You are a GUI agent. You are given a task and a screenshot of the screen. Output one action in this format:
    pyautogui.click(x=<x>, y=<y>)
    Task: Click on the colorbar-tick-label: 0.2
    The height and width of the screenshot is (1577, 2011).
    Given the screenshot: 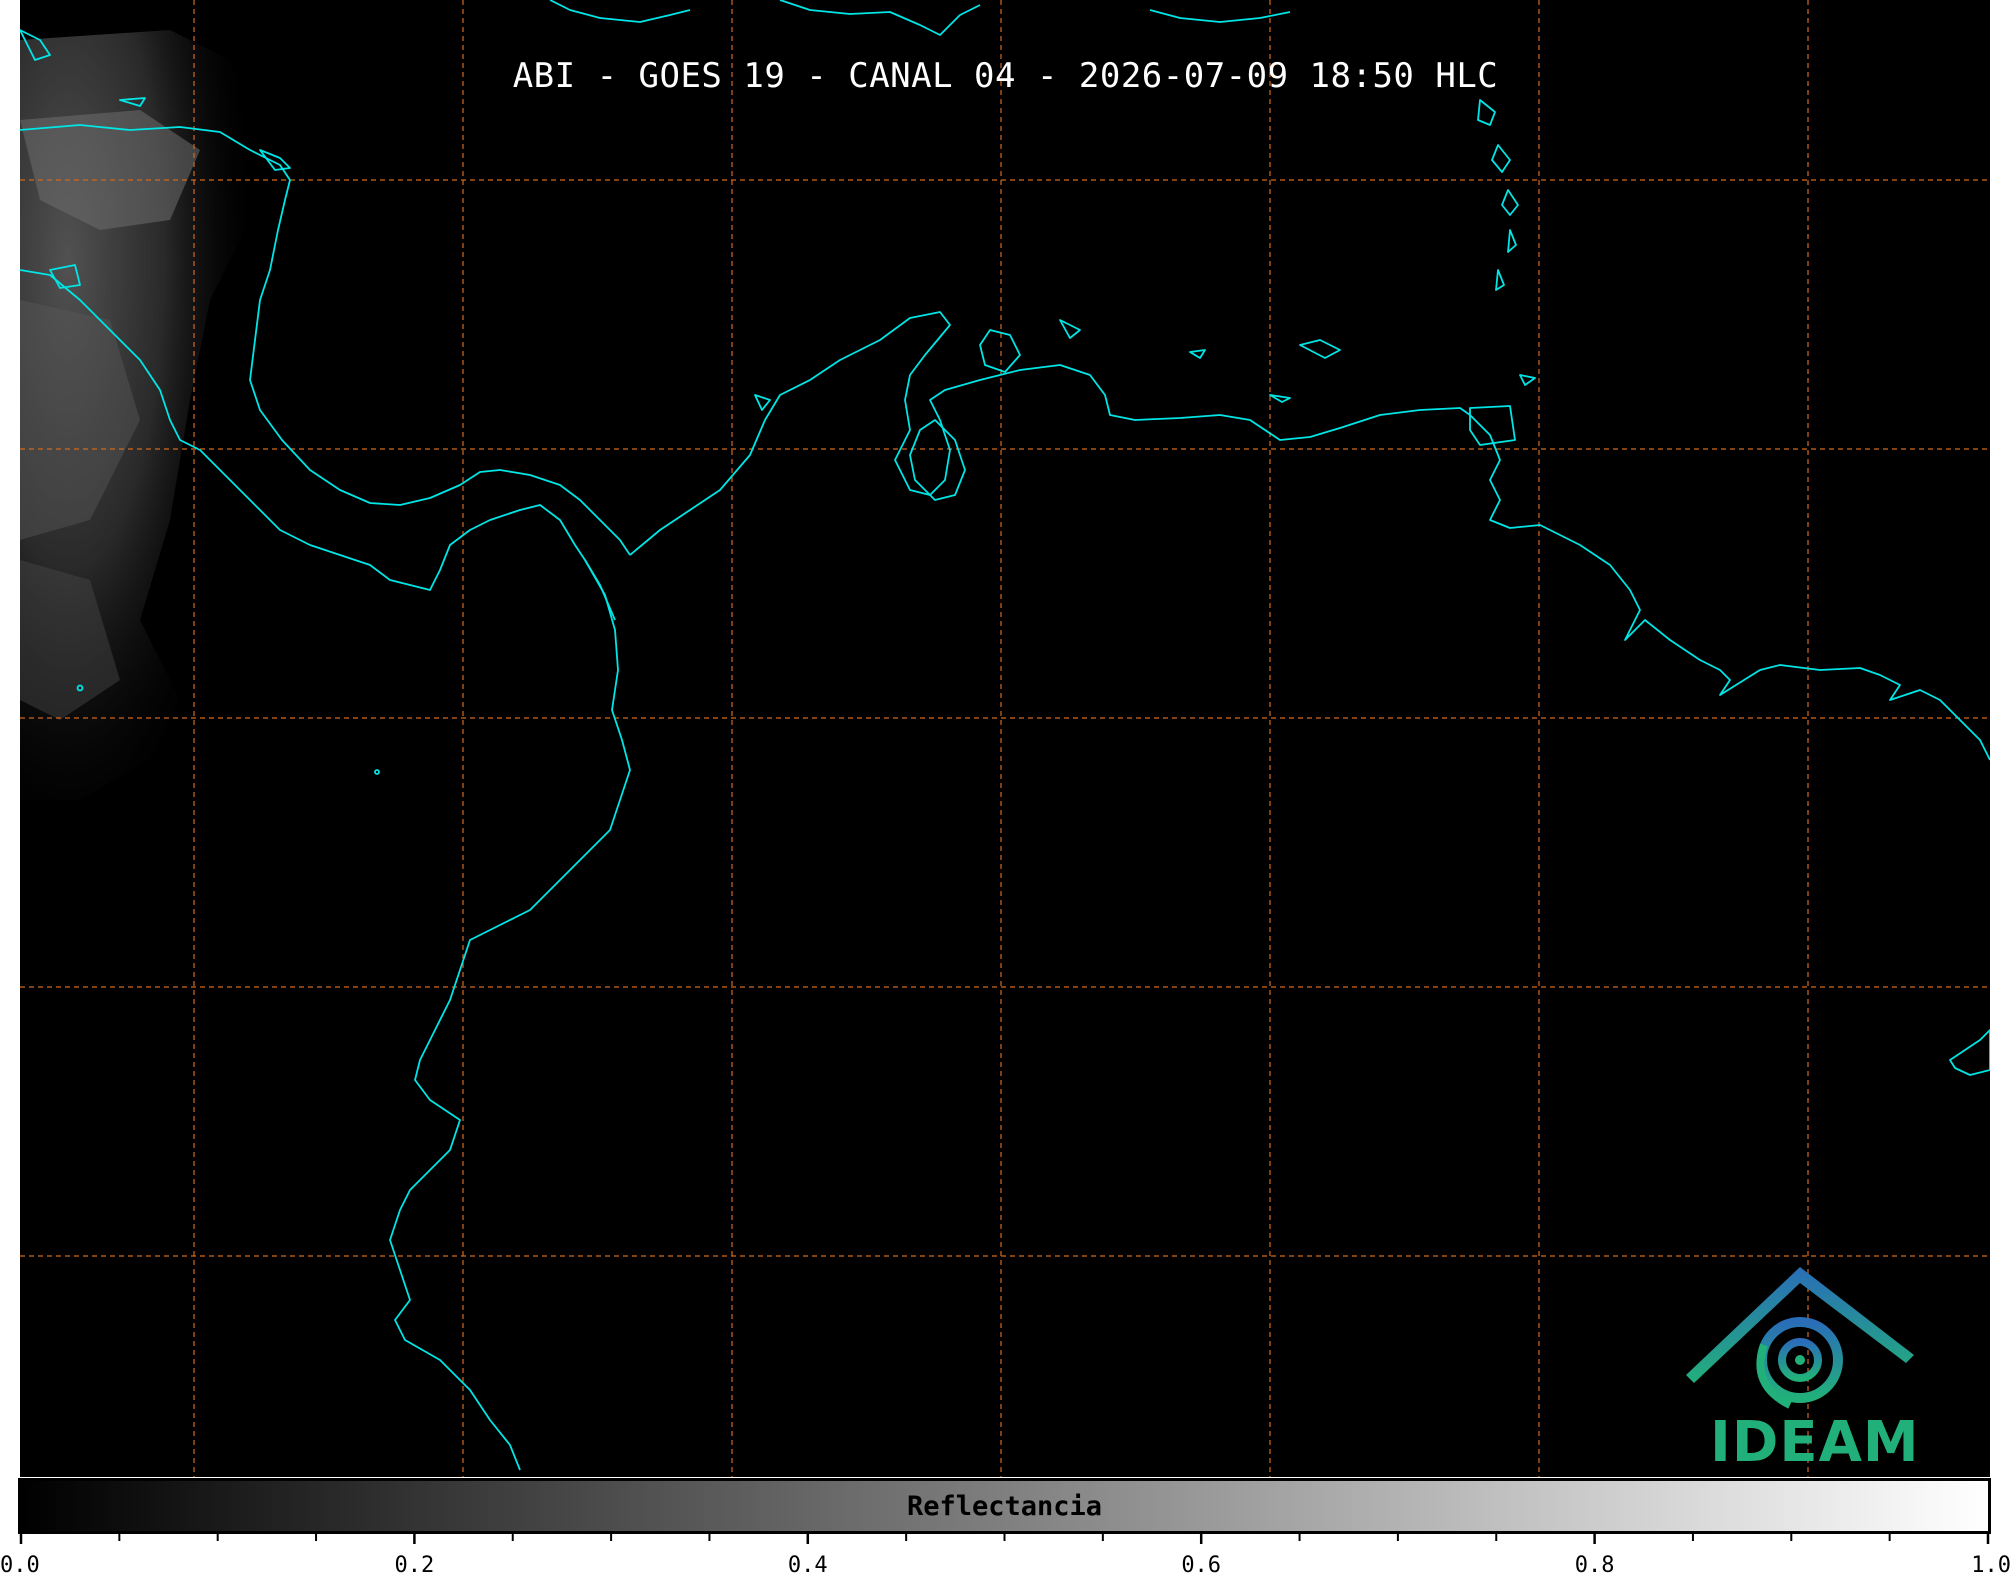 What is the action you would take?
    pyautogui.click(x=415, y=1565)
    